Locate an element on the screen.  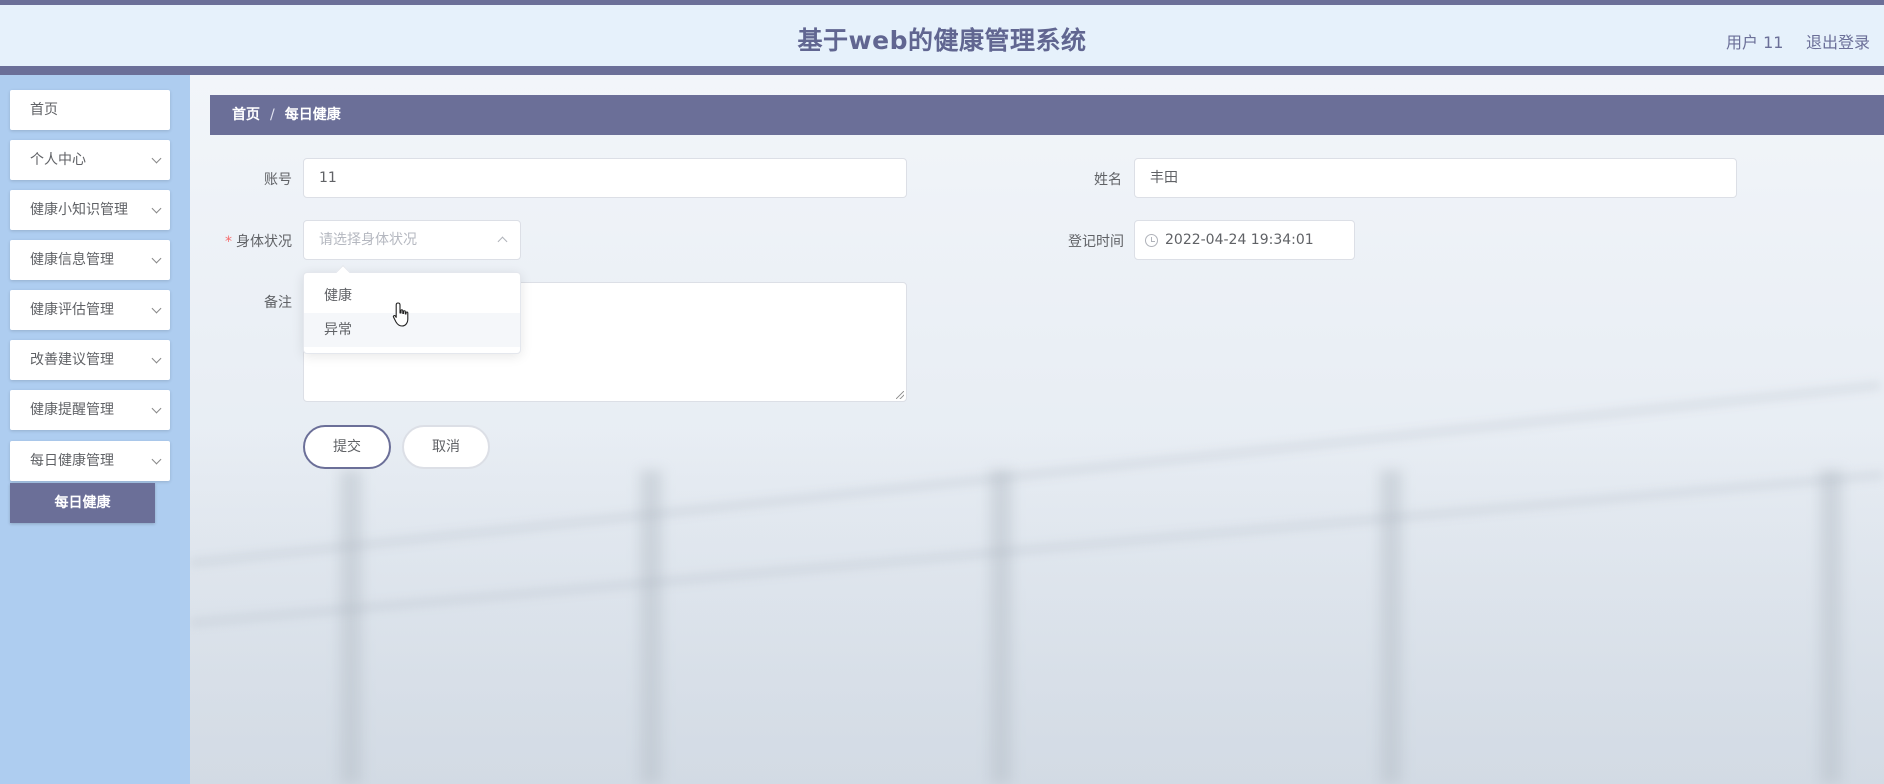
sidebar-item-health-info: 健康信息管理 is located at coordinates (90, 260).